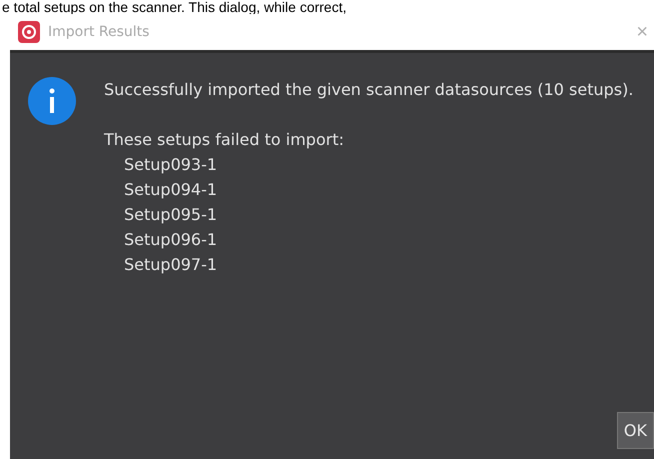  What do you see at coordinates (170, 165) in the screenshot?
I see `failed-setup: Setup093-1` at bounding box center [170, 165].